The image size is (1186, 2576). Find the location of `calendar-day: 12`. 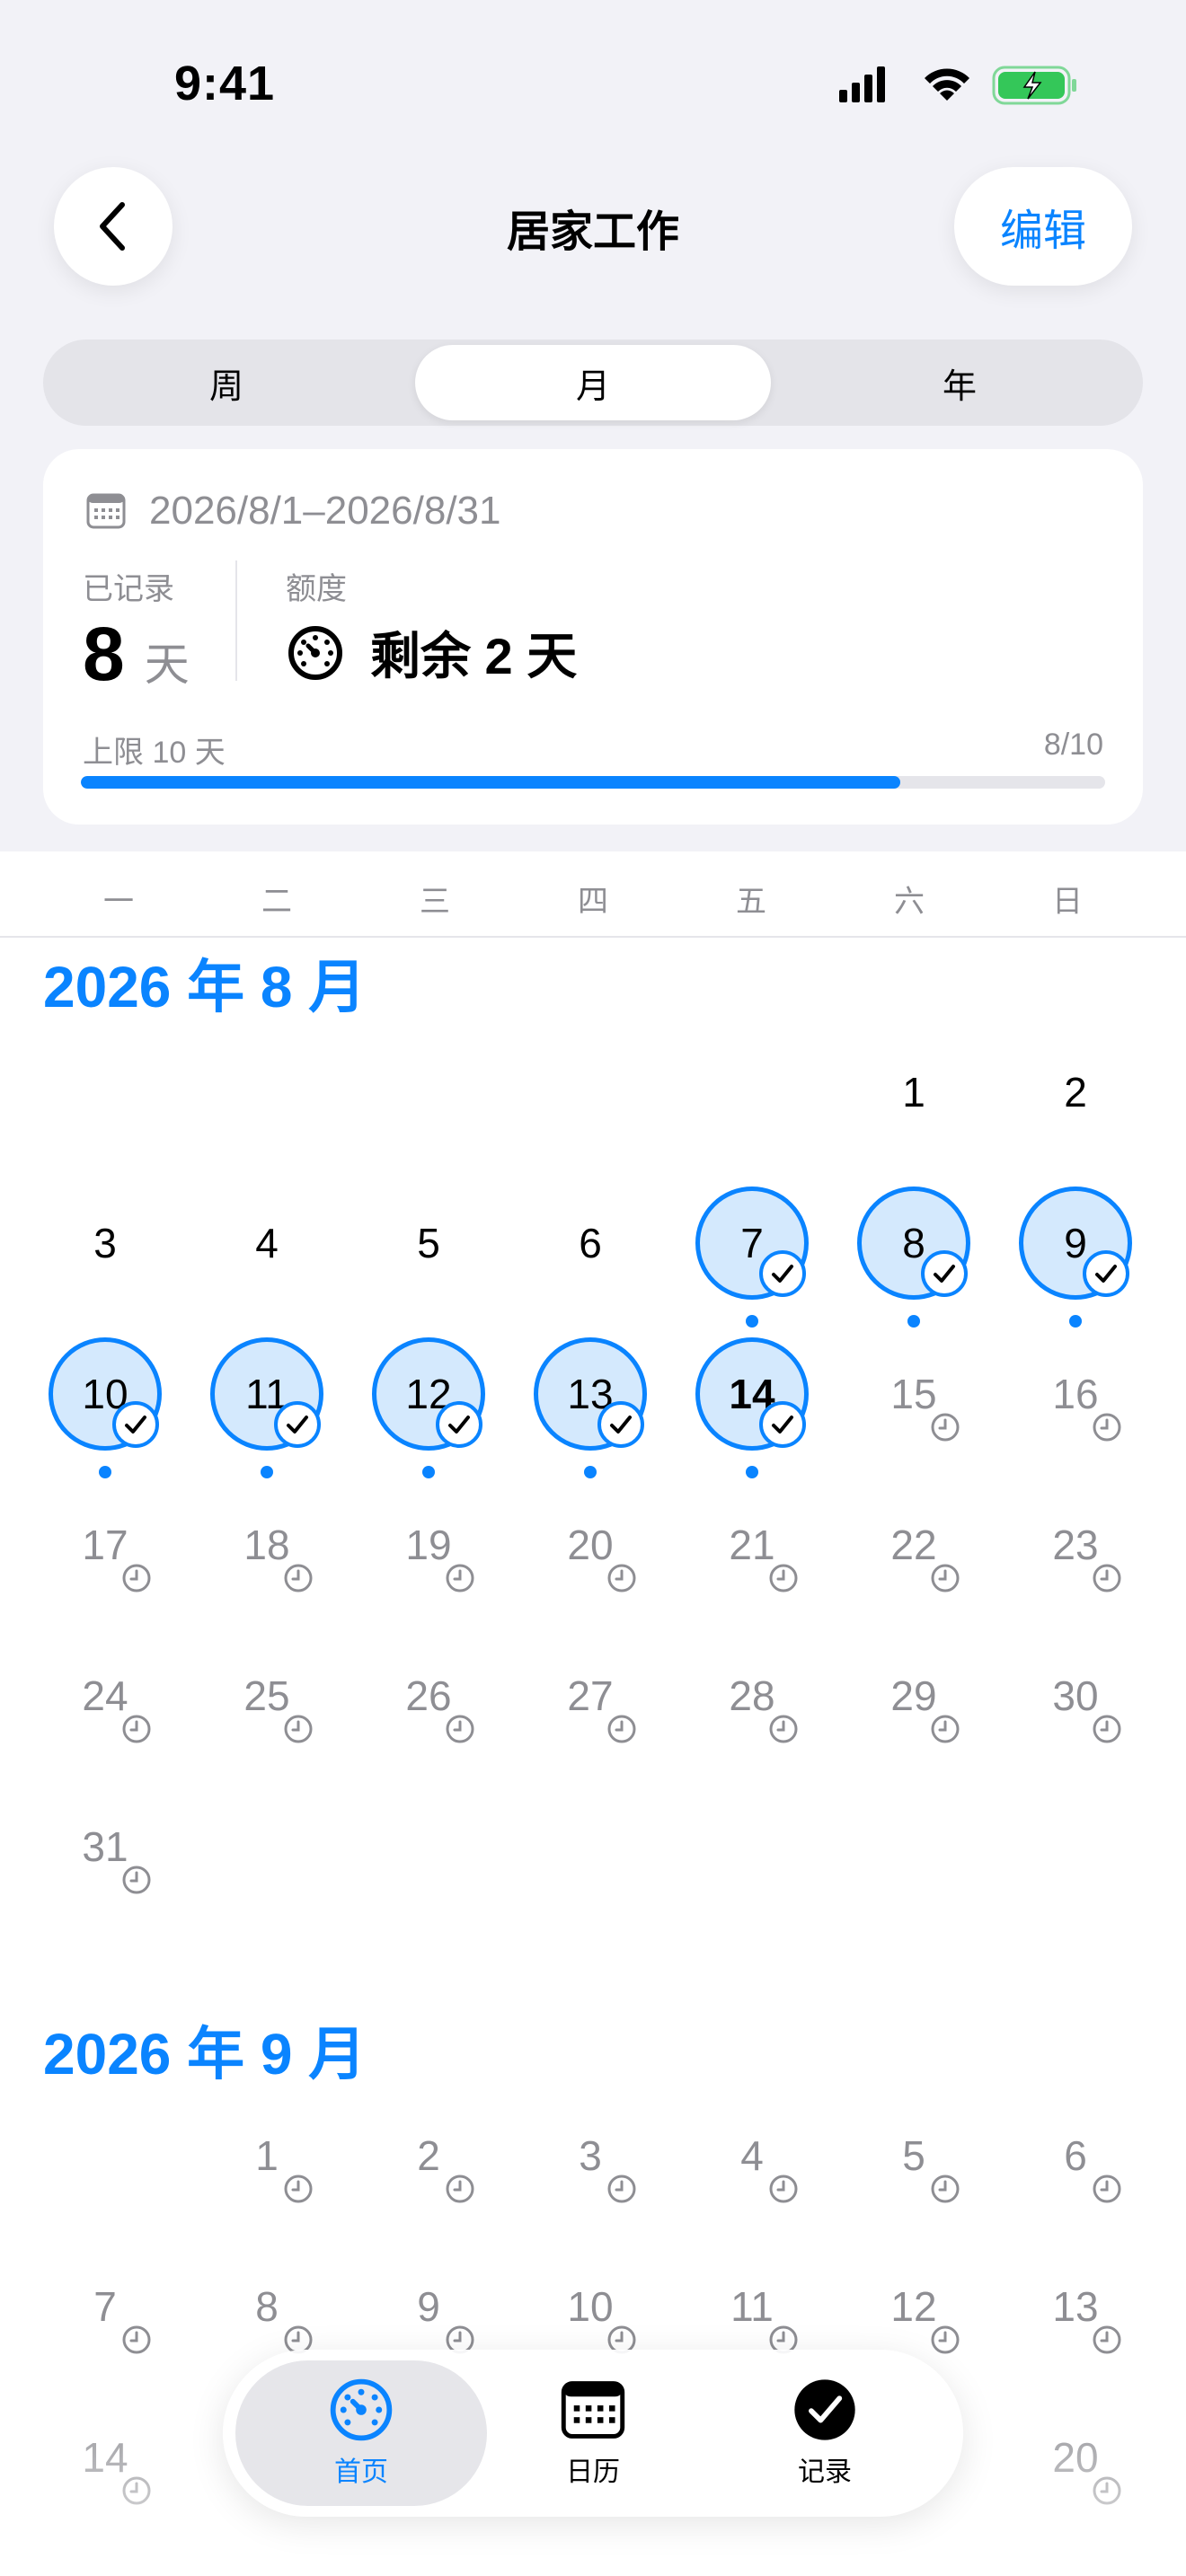

calendar-day: 12 is located at coordinates (428, 1404).